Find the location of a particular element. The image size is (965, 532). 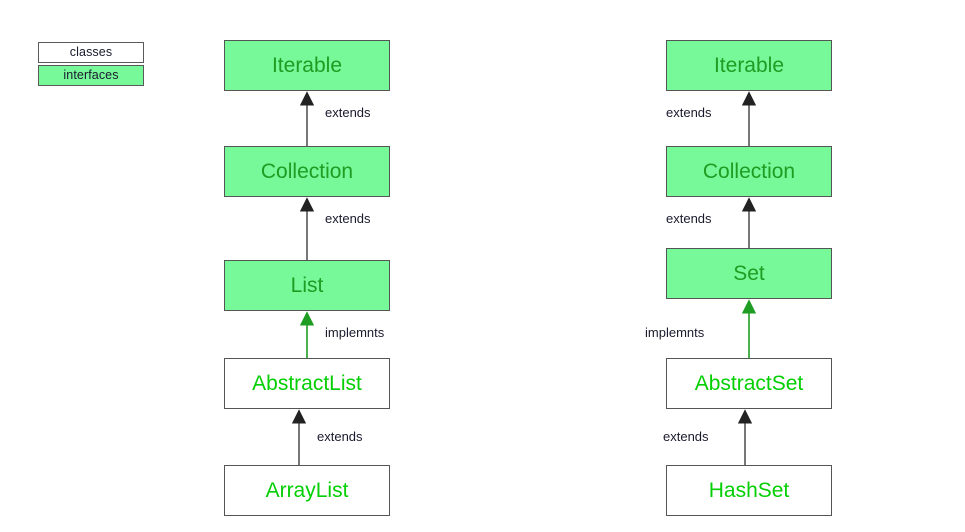

node-list: List is located at coordinates (307, 285).